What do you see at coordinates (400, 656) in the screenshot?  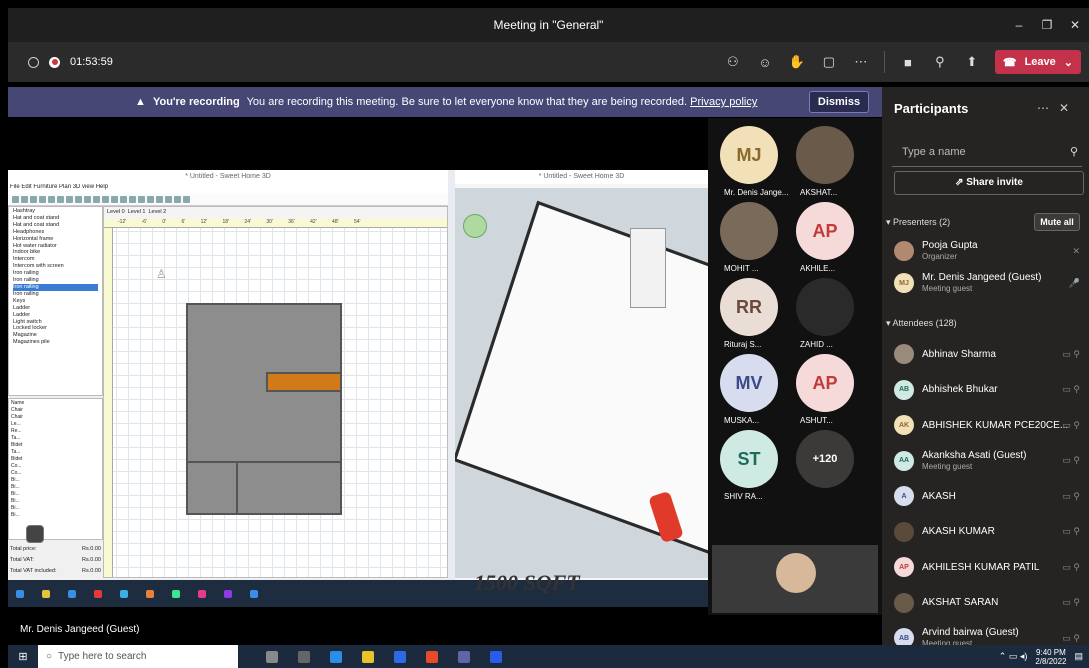 I see `store-icon` at bounding box center [400, 656].